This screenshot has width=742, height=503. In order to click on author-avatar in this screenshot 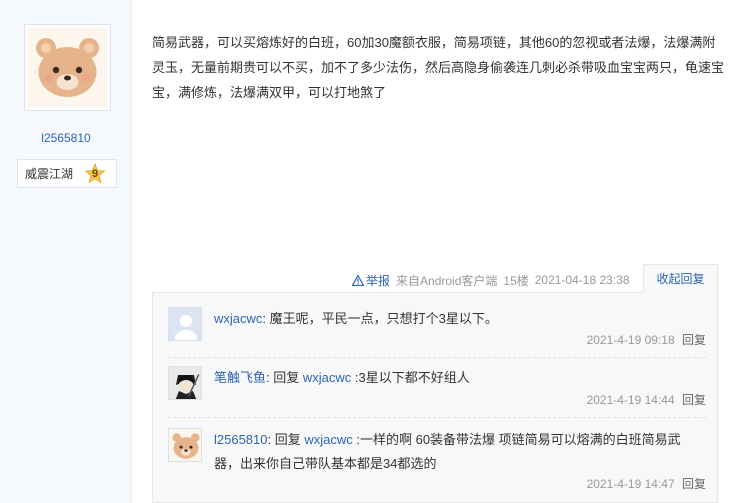, I will do `click(67, 67)`.